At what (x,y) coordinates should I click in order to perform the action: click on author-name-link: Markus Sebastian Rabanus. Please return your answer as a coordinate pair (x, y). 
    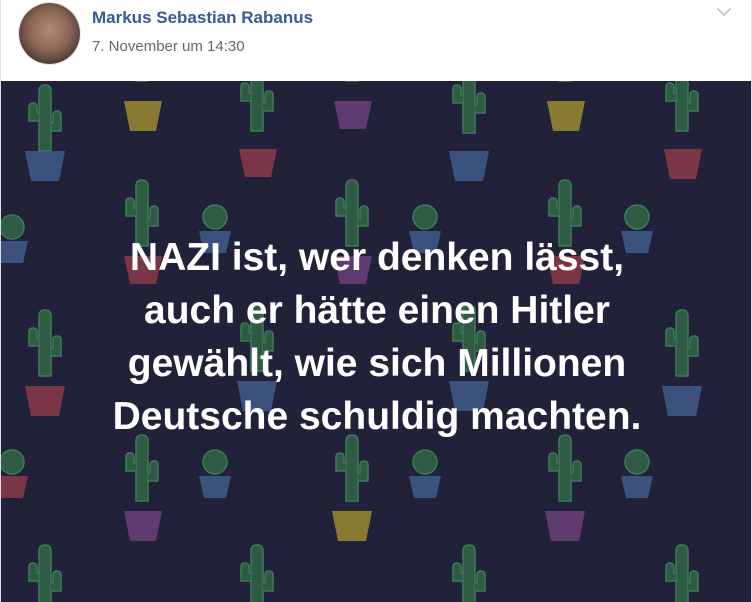
    Looking at the image, I should click on (202, 18).